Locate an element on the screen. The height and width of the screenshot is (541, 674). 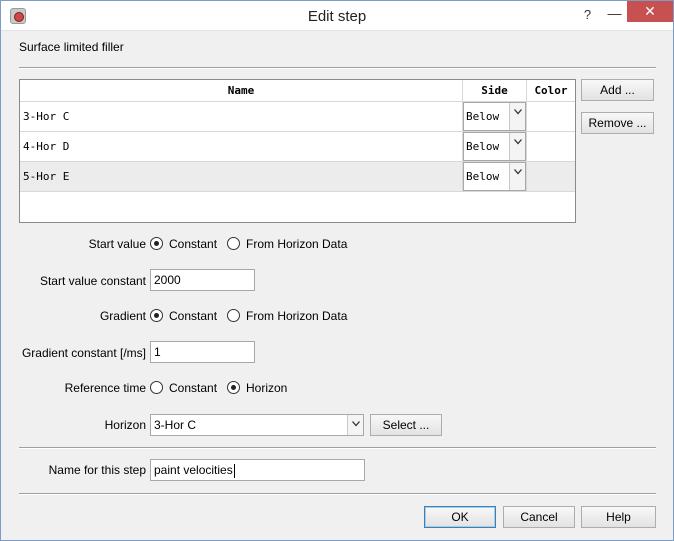
gradient-horizon-data-radio is located at coordinates (233, 315).